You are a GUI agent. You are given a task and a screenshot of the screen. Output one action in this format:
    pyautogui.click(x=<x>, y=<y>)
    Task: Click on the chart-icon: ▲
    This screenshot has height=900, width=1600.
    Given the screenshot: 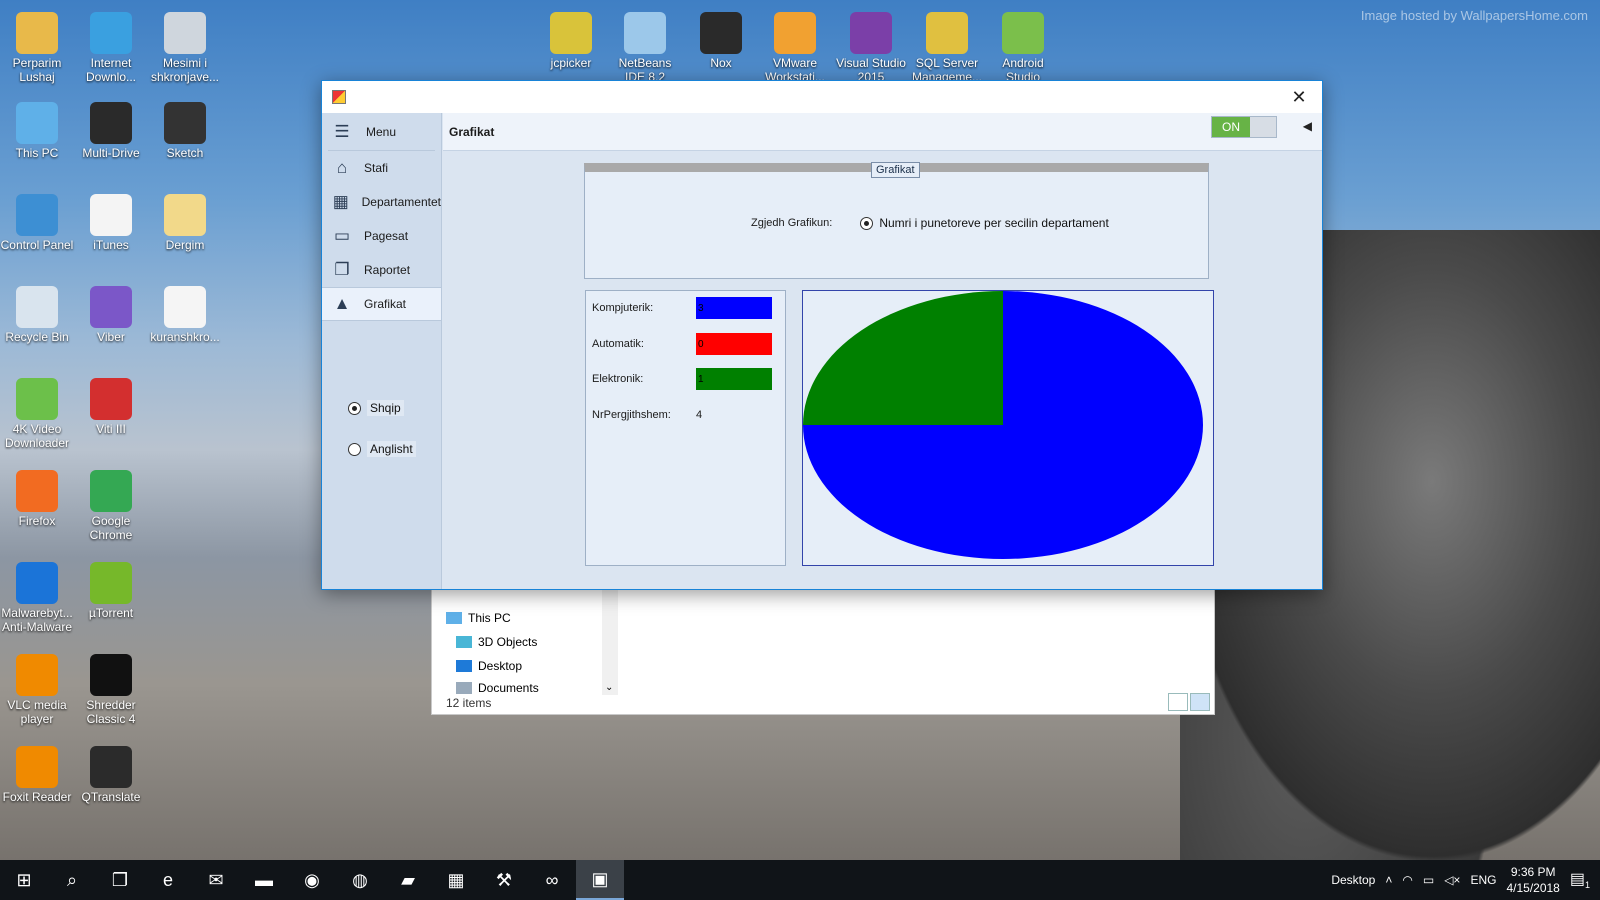 What is the action you would take?
    pyautogui.click(x=342, y=303)
    